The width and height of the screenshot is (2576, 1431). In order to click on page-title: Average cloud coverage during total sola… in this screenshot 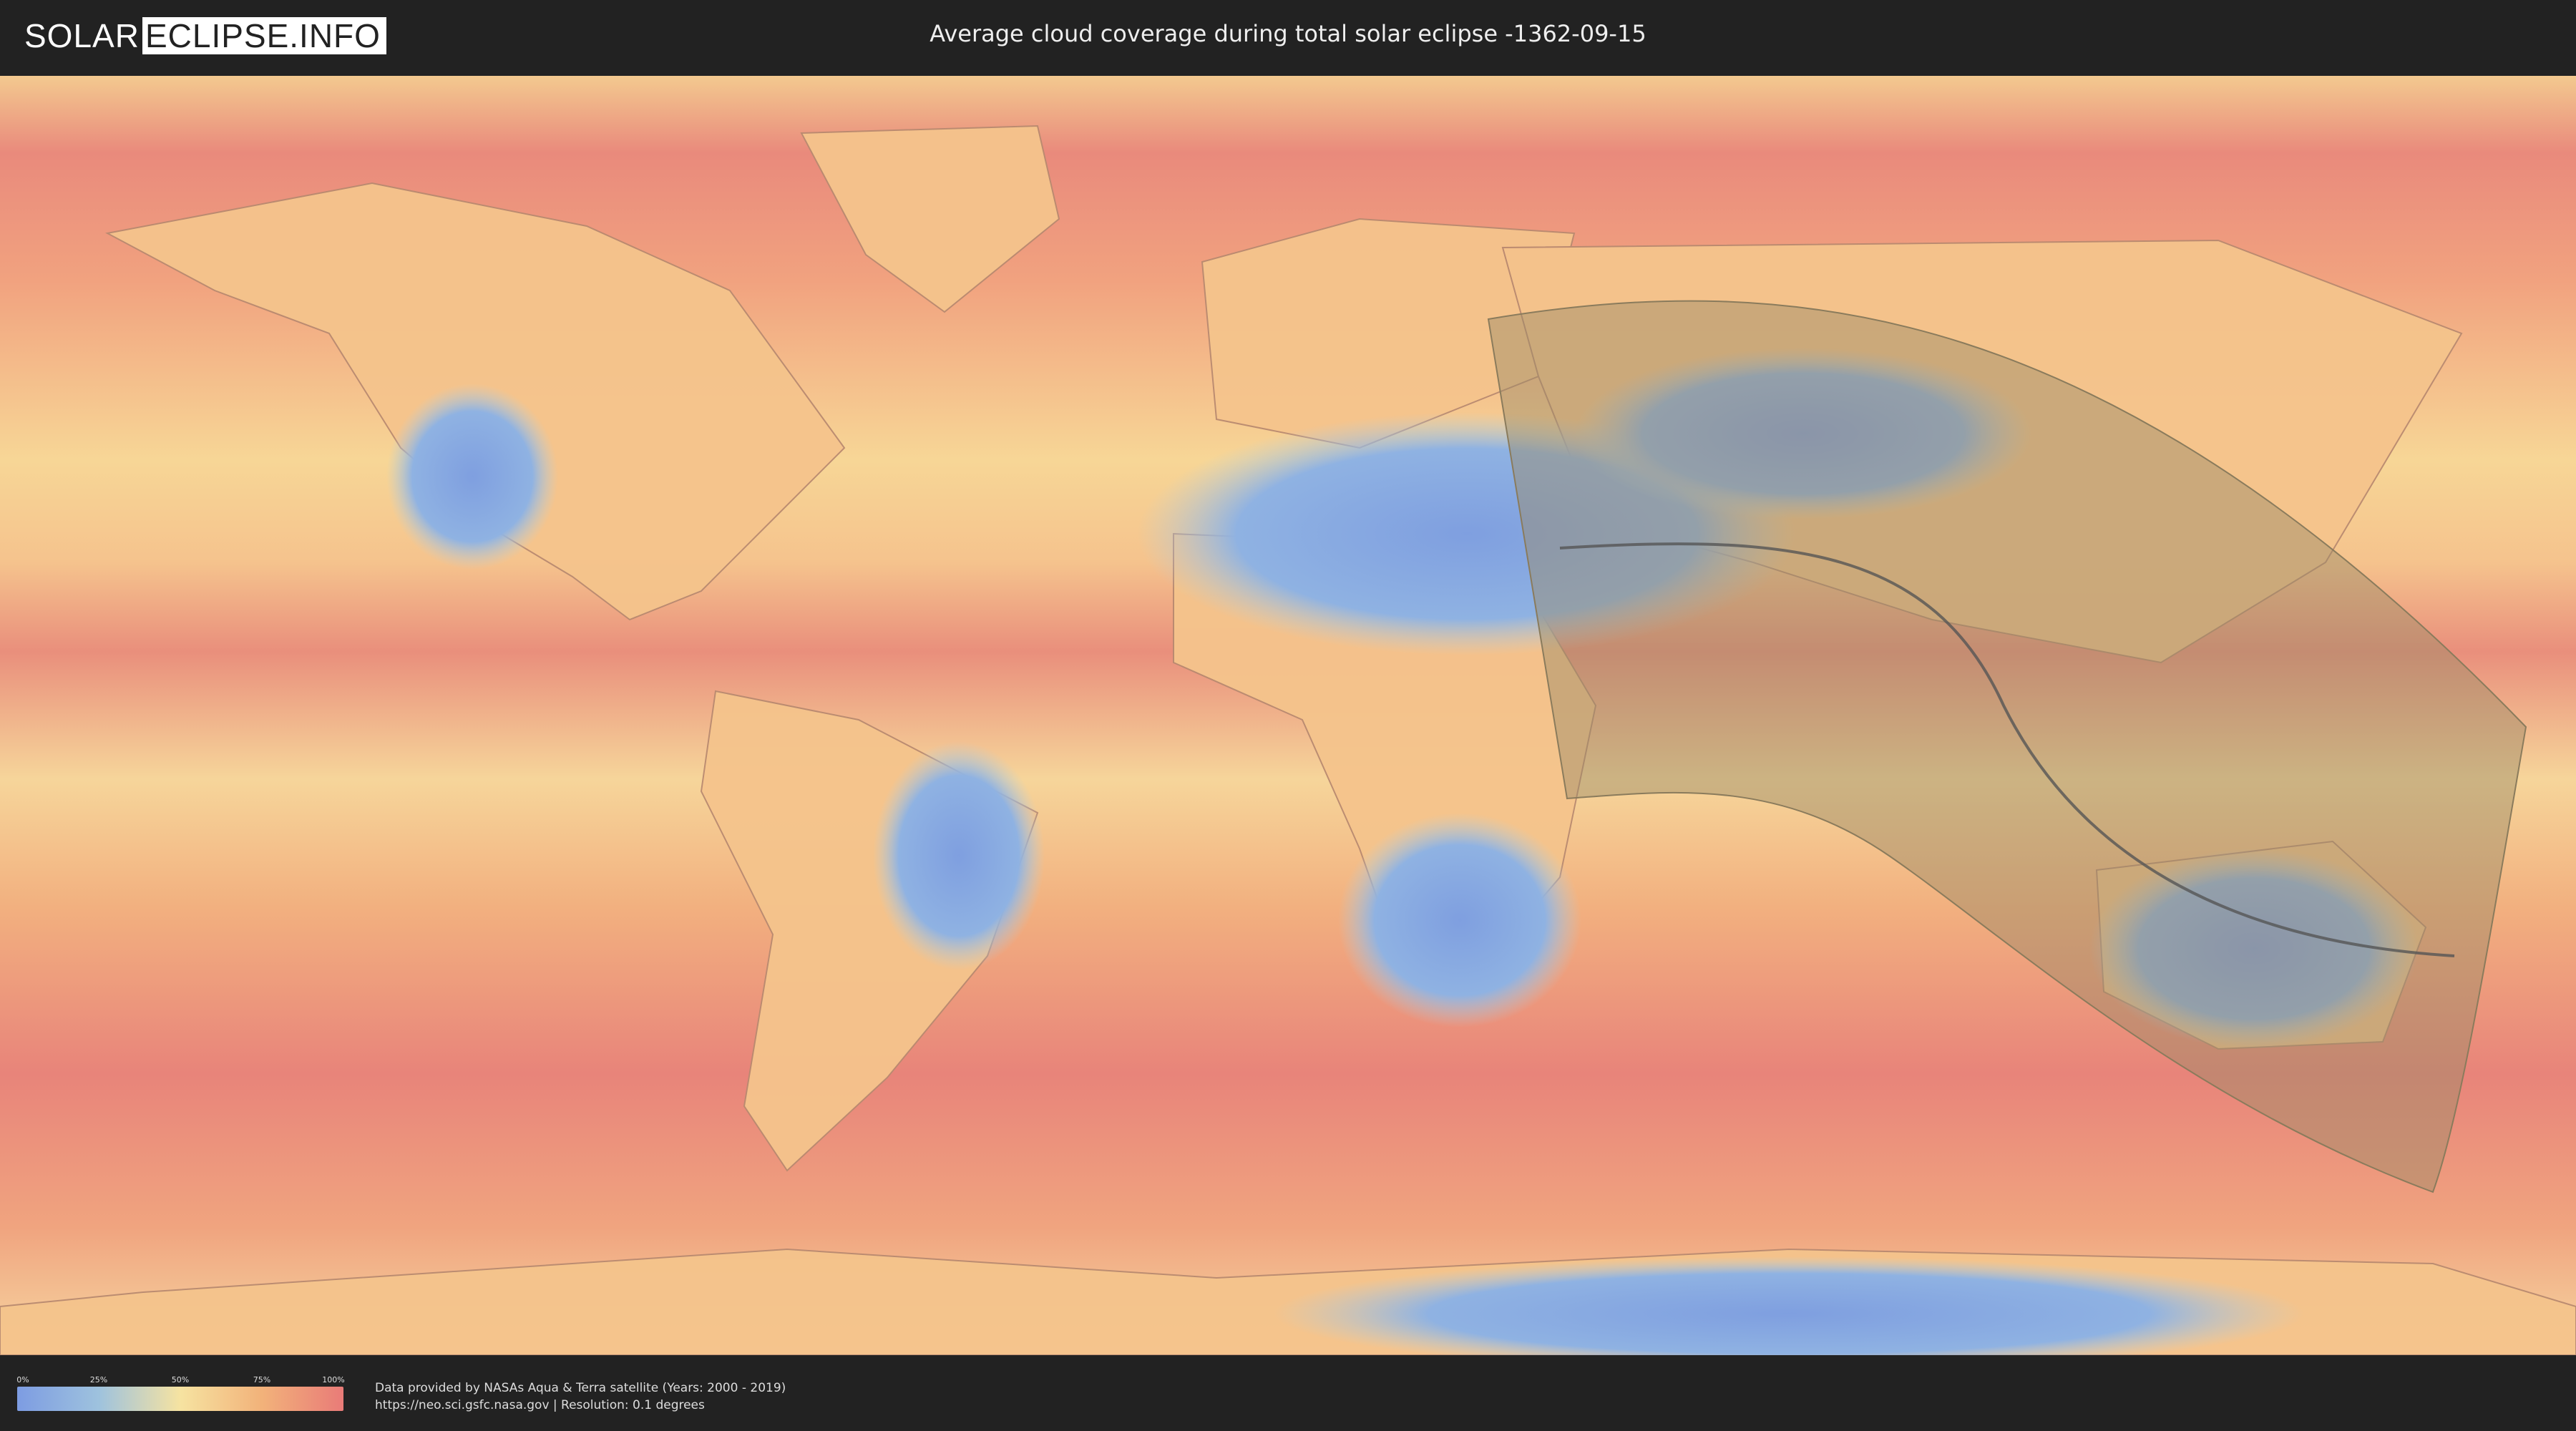, I will do `click(1288, 33)`.